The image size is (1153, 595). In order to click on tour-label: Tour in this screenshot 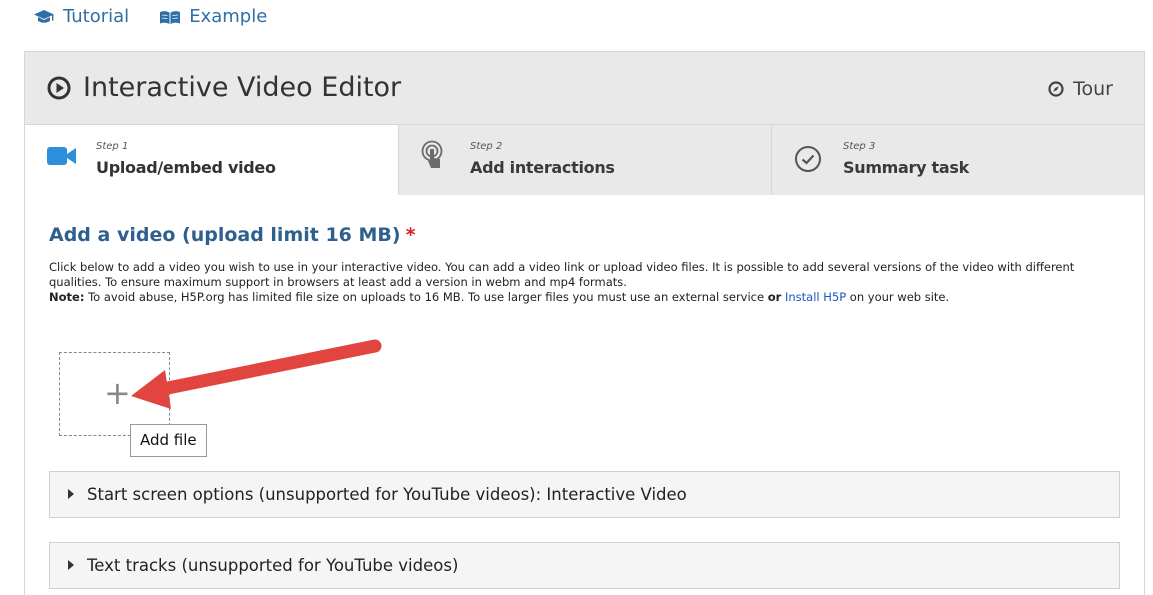, I will do `click(1093, 89)`.